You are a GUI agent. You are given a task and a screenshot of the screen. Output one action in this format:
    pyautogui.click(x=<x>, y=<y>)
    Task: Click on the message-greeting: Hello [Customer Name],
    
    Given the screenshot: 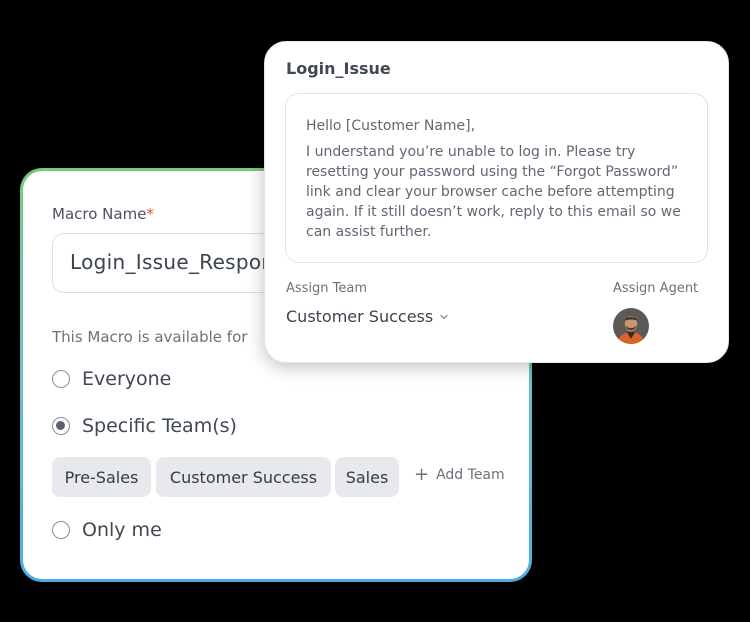 What is the action you would take?
    pyautogui.click(x=391, y=126)
    